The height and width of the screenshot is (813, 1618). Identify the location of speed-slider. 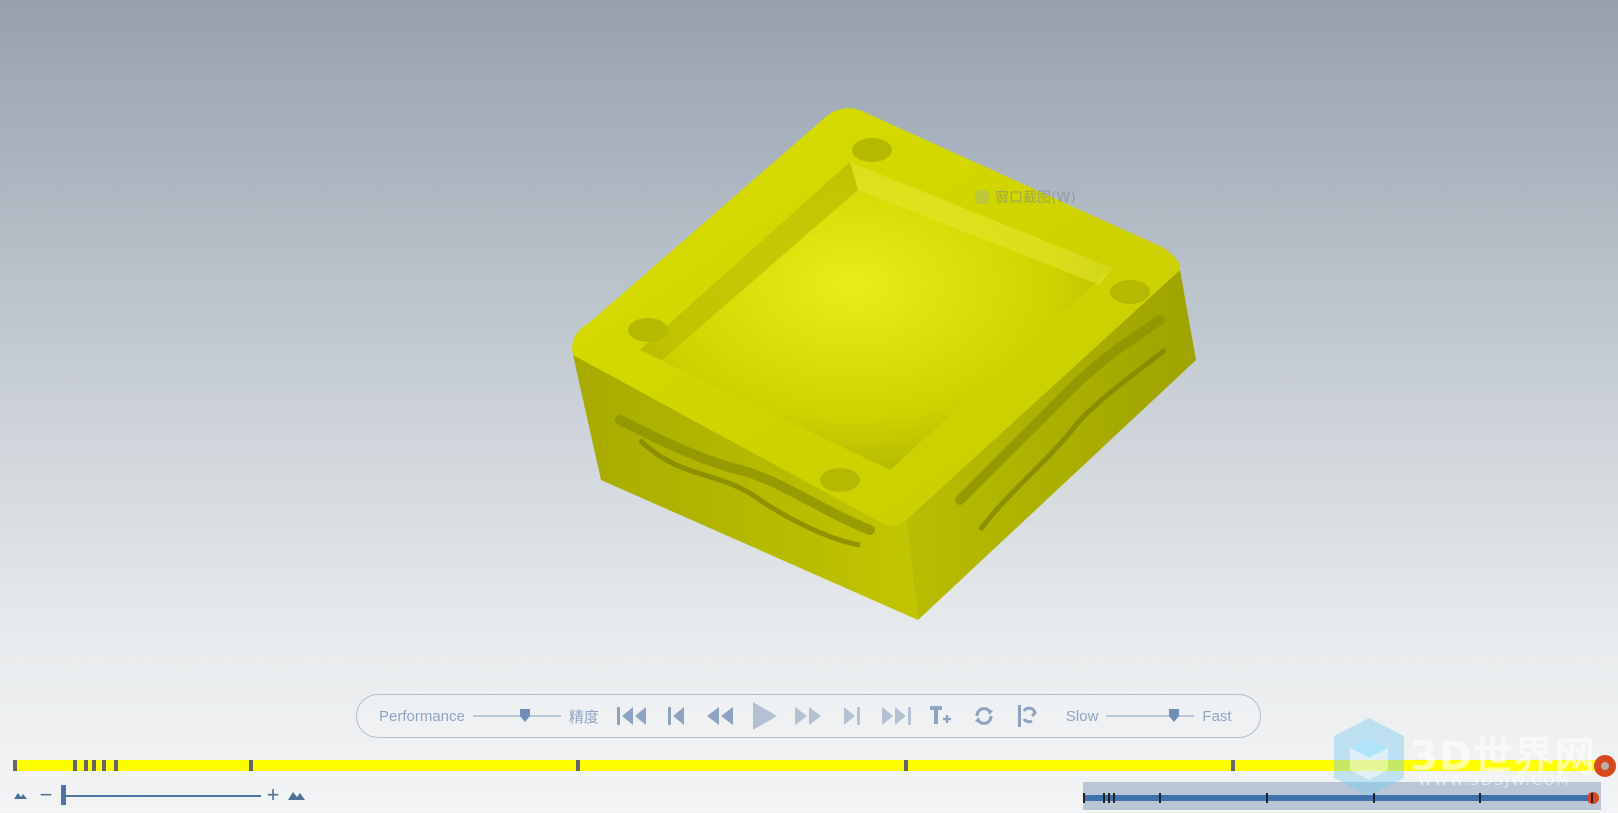
(1150, 716).